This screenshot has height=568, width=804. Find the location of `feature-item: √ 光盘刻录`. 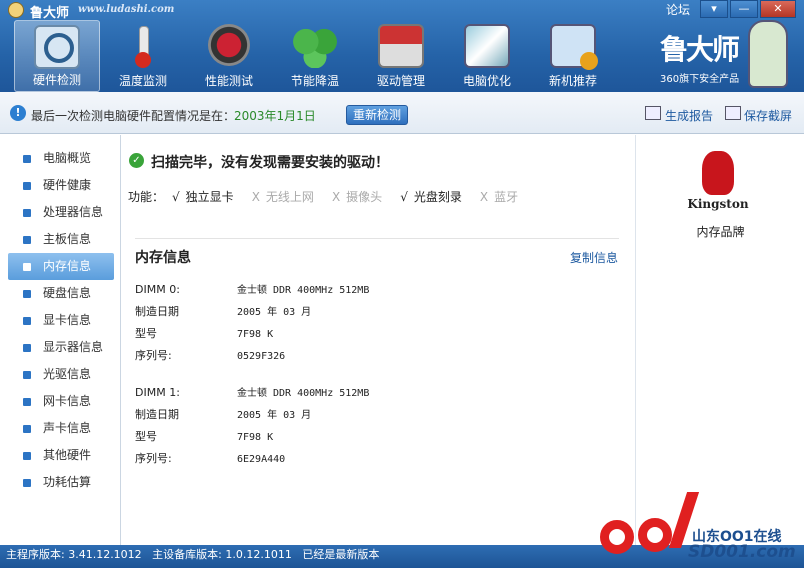

feature-item: √ 光盘刻录 is located at coordinates (431, 196).